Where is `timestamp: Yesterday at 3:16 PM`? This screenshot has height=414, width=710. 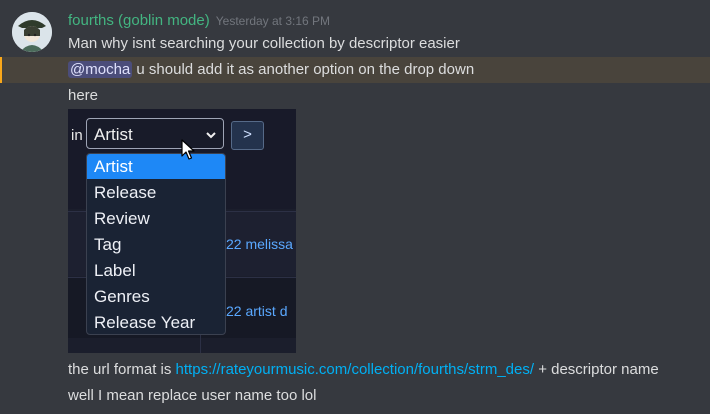
timestamp: Yesterday at 3:16 PM is located at coordinates (273, 21).